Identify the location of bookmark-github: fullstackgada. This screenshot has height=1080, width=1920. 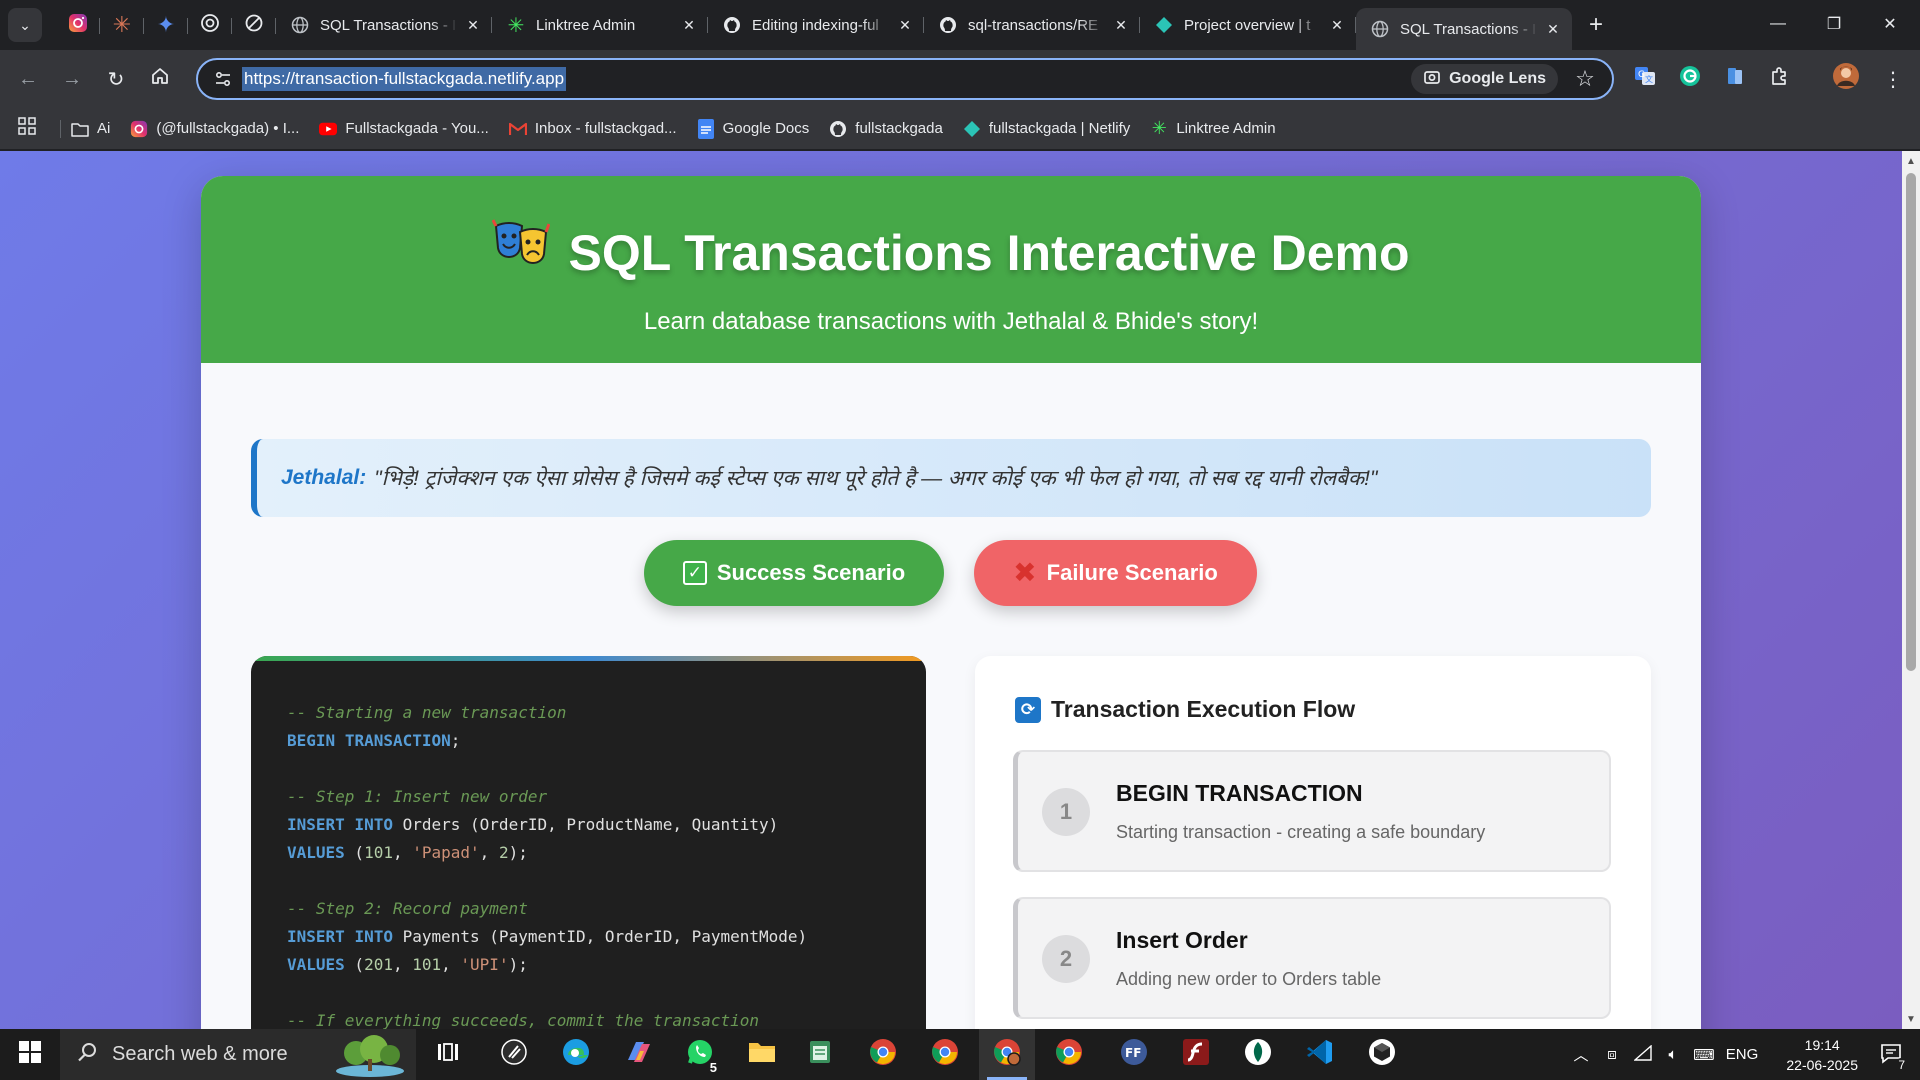
(886, 129).